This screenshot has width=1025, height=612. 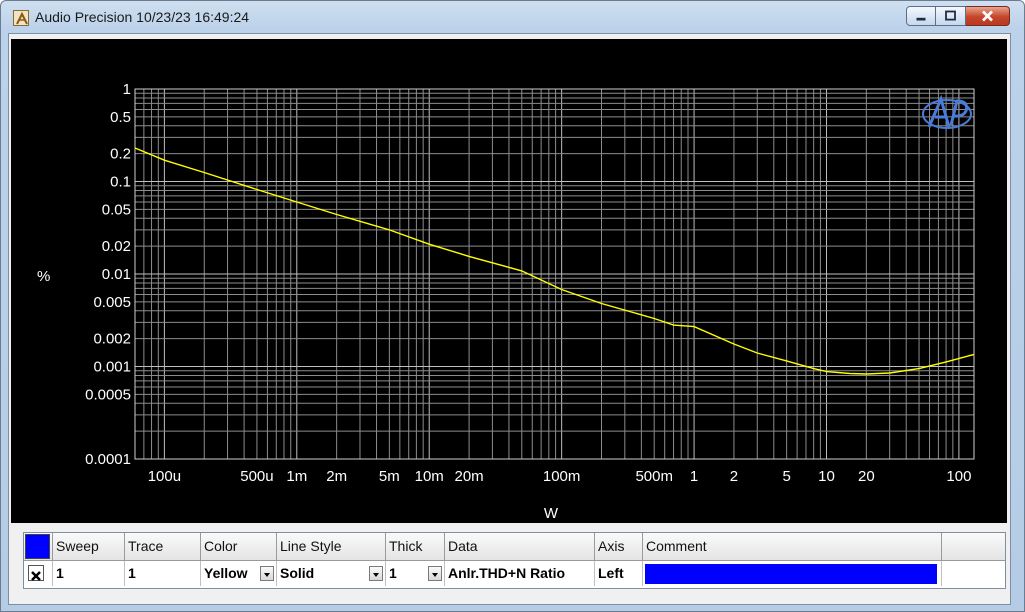 I want to click on x-tick-label: 20m, so click(x=468, y=476).